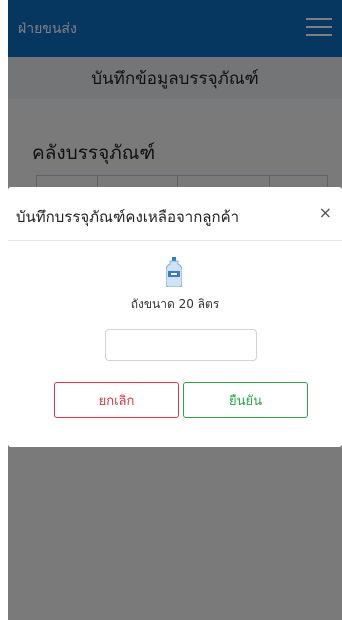  I want to click on quantity-input, so click(181, 345).